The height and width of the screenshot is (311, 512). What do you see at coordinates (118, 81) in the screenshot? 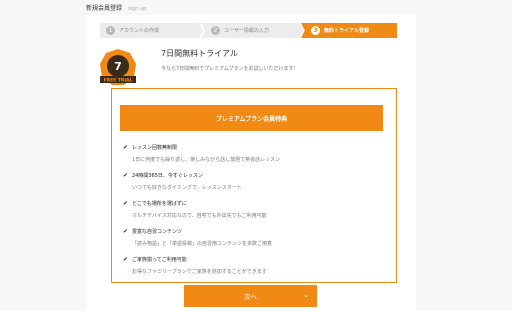
I see `badge-label: FREE TRIAL` at bounding box center [118, 81].